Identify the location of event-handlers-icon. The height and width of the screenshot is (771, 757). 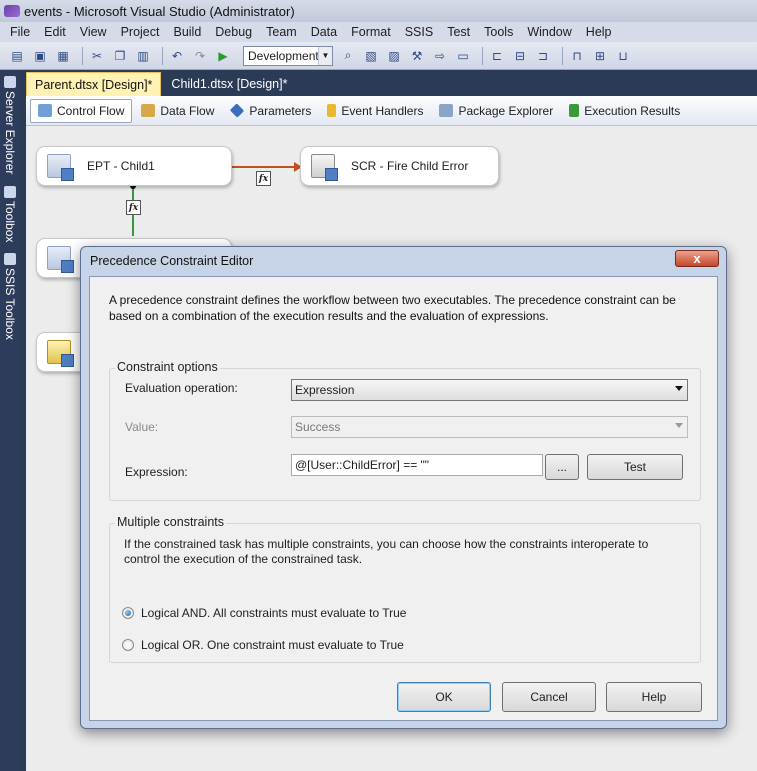
(332, 110).